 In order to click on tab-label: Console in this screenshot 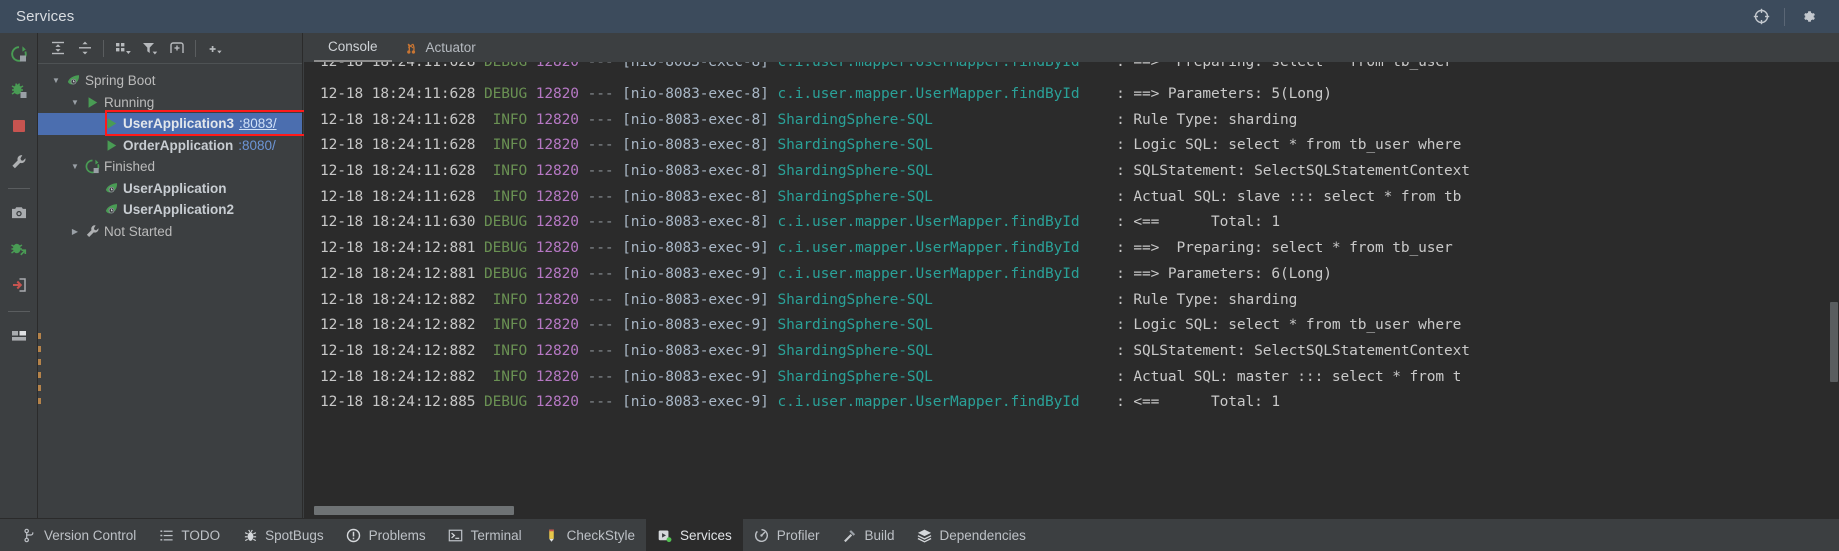, I will do `click(353, 46)`.